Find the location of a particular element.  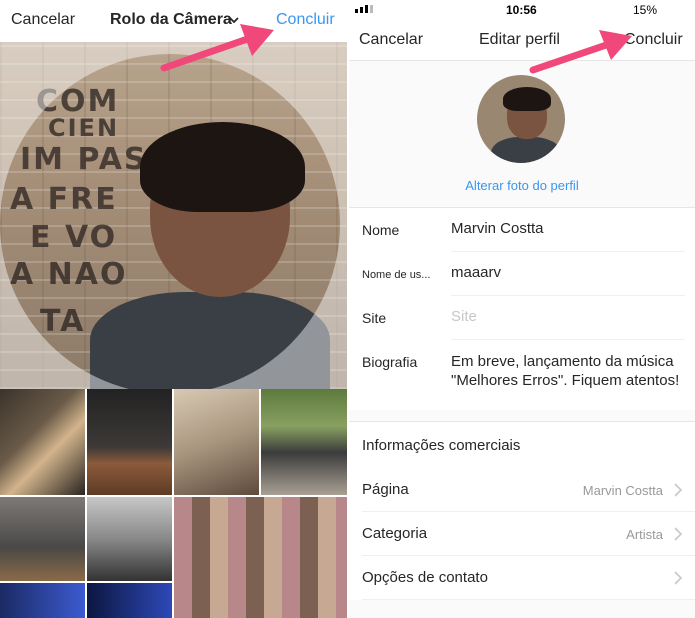

business-section-header: Informações comerciais is located at coordinates (522, 444).